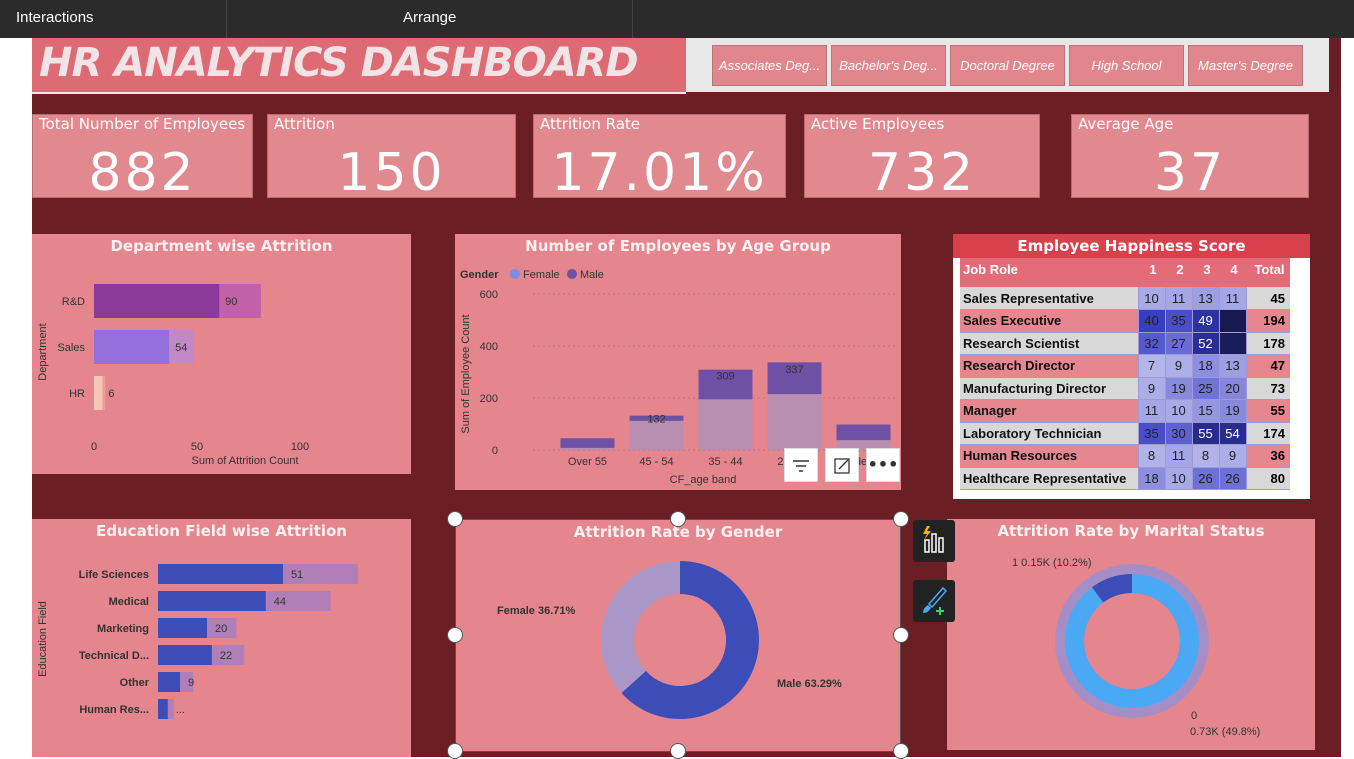 Image resolution: width=1354 pixels, height=759 pixels. Describe the element at coordinates (901, 519) in the screenshot. I see `resize-handle-top-right` at that location.